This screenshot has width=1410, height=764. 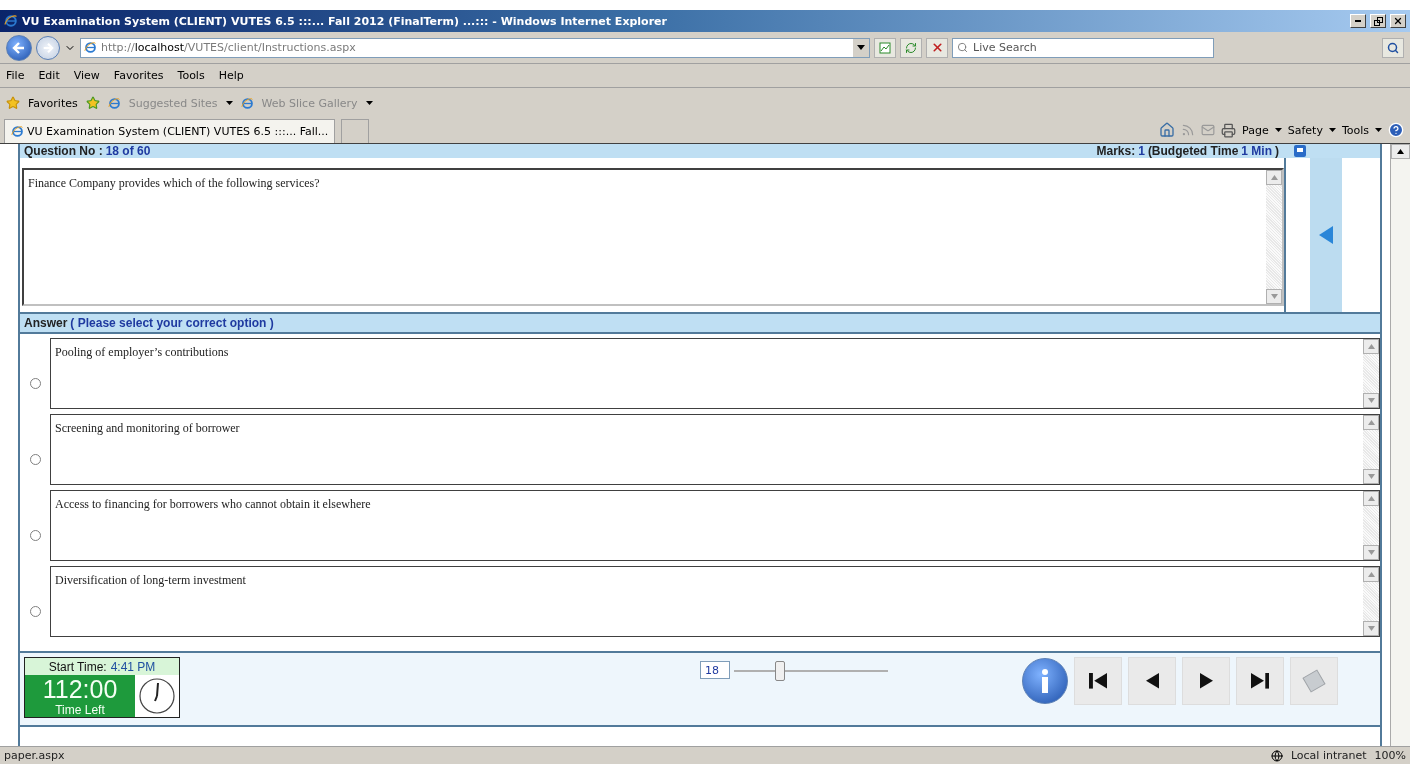 I want to click on side-strip, so click(x=1326, y=235).